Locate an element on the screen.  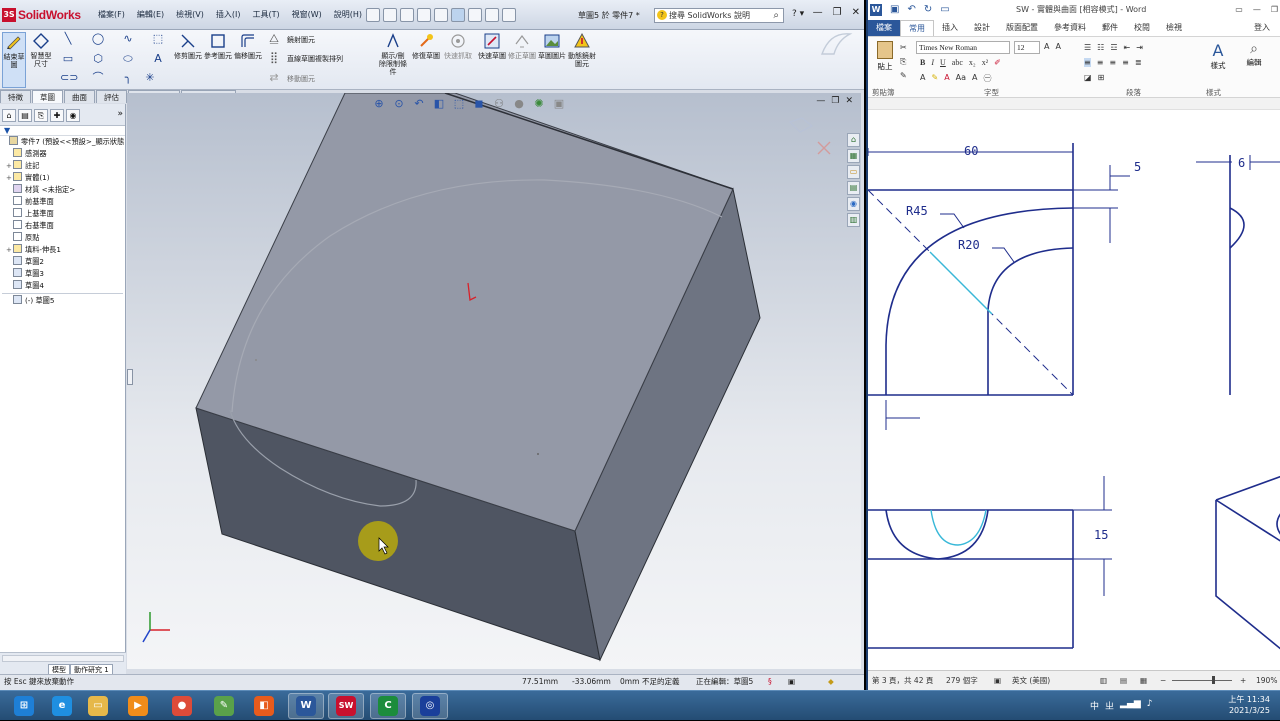
bullets-icon: ☰ is located at coordinates (1087, 47).